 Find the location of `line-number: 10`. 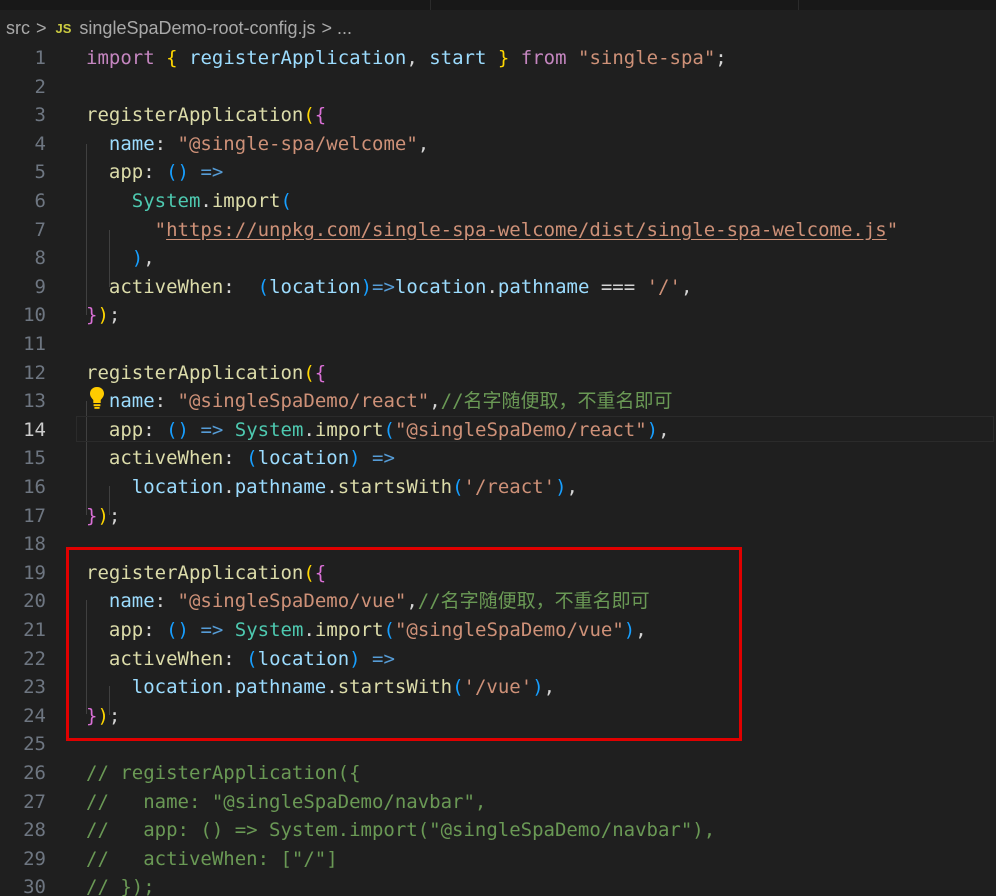

line-number: 10 is located at coordinates (34, 315).